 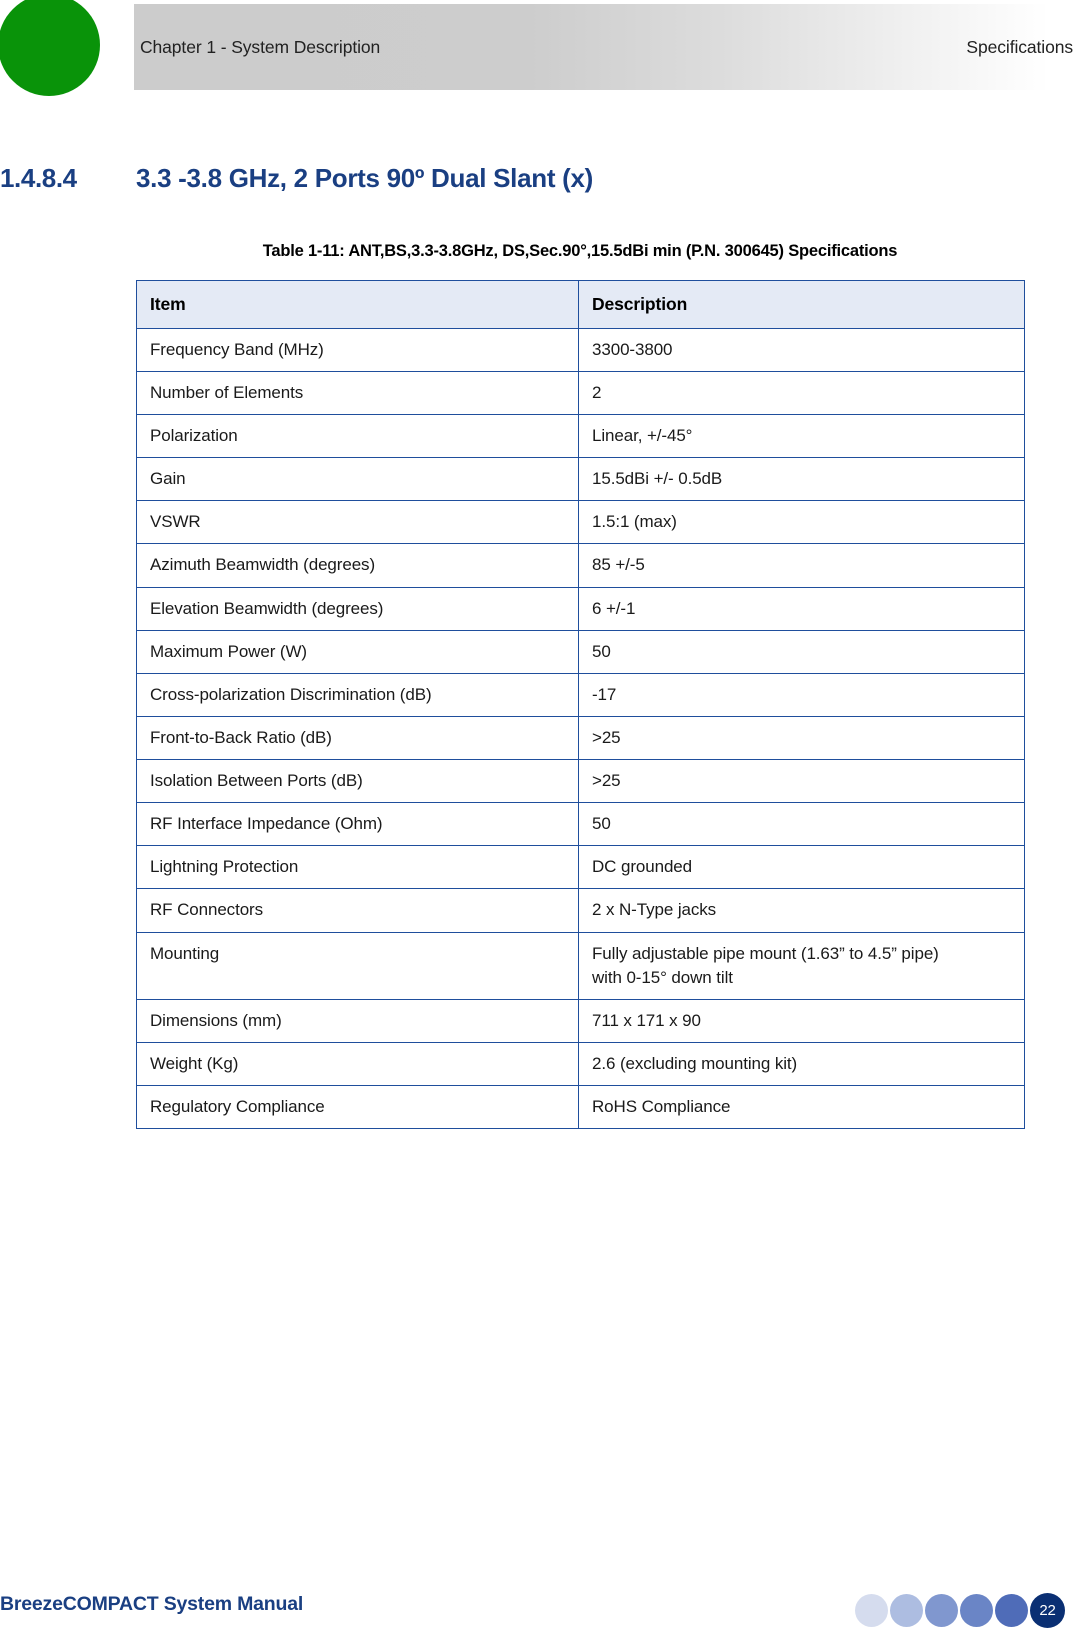 I want to click on table-row: Regulatory Compliance RoHS Compliance, so click(x=580, y=1107).